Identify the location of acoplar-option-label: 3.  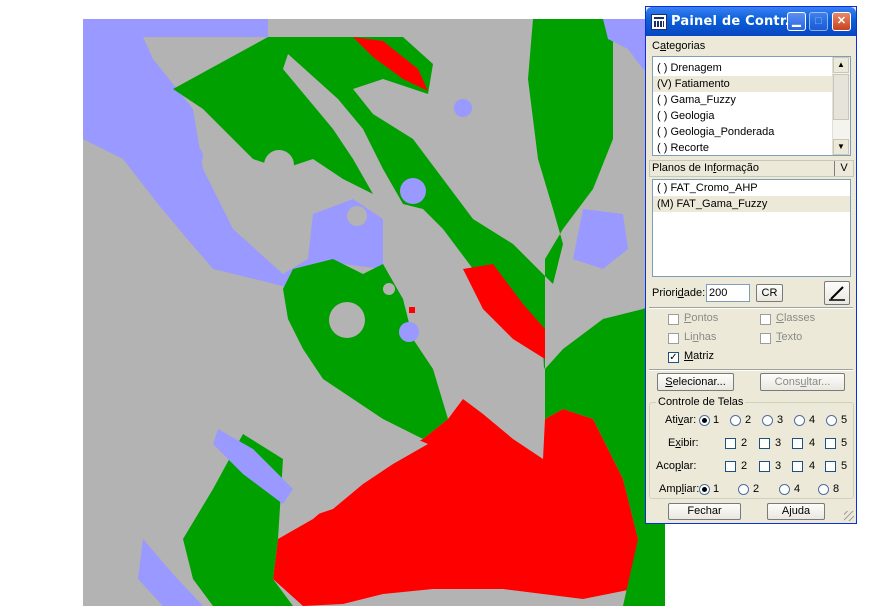
(778, 466).